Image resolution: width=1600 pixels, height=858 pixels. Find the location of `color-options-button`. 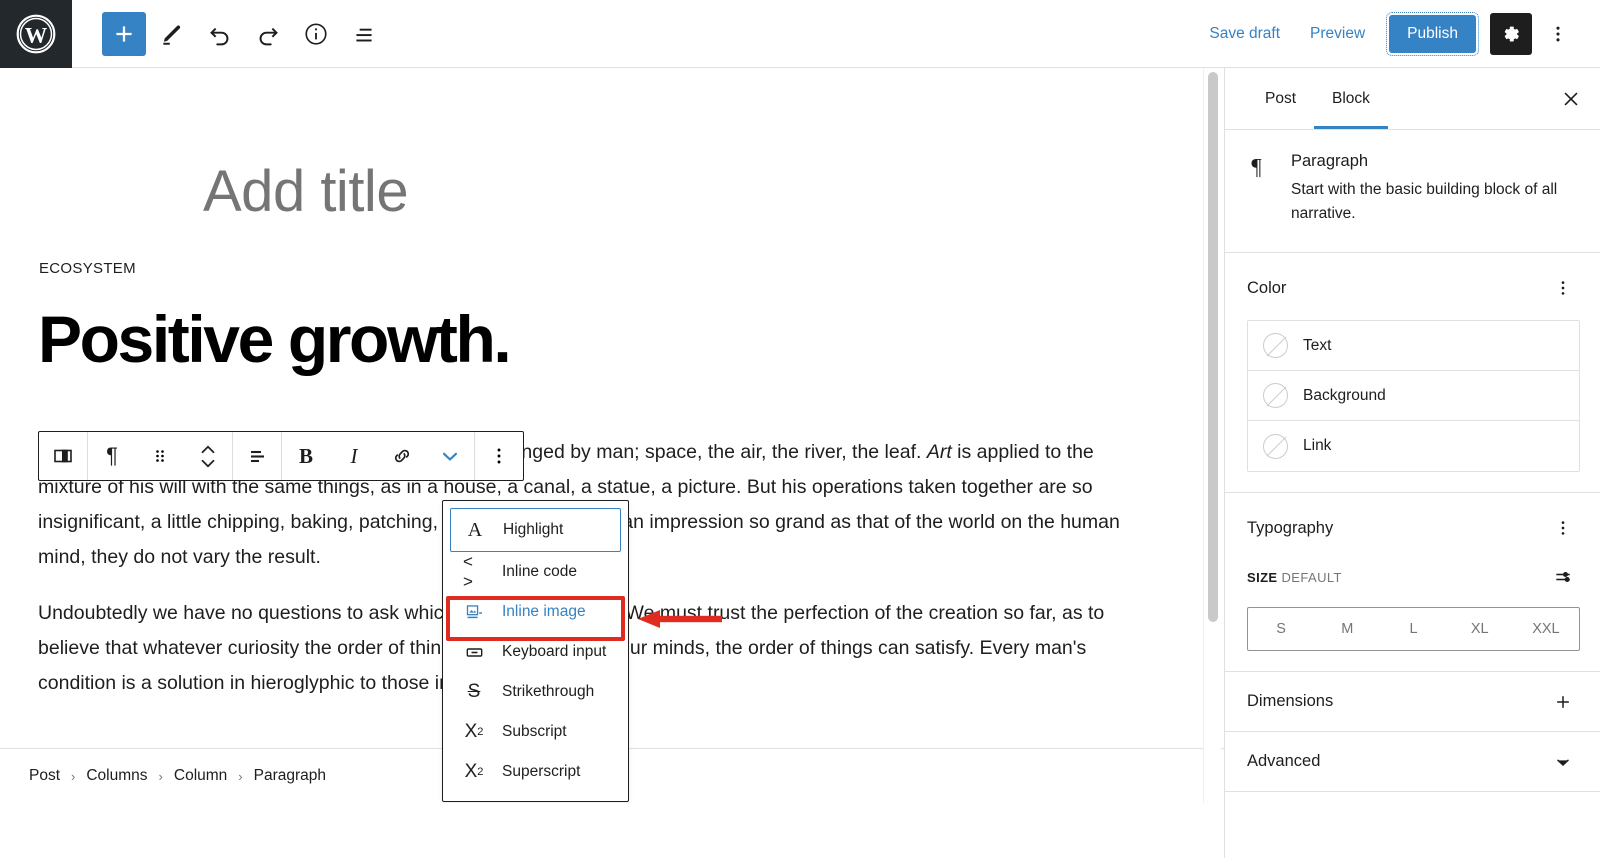

color-options-button is located at coordinates (1563, 288).